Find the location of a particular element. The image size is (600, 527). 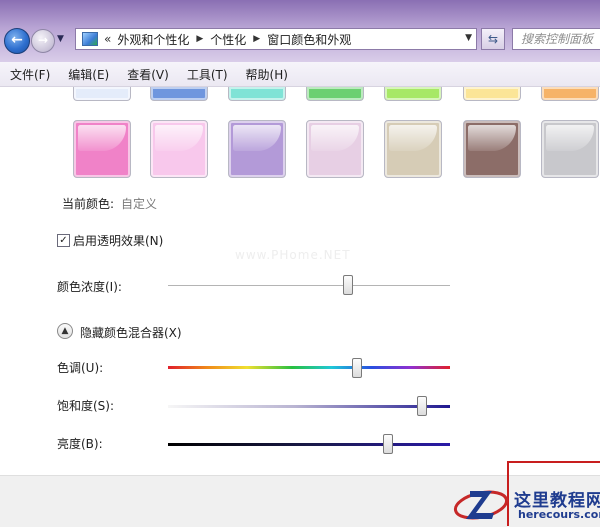

breadcrumb-window-color: 窗口颜色和外观 is located at coordinates (309, 39).